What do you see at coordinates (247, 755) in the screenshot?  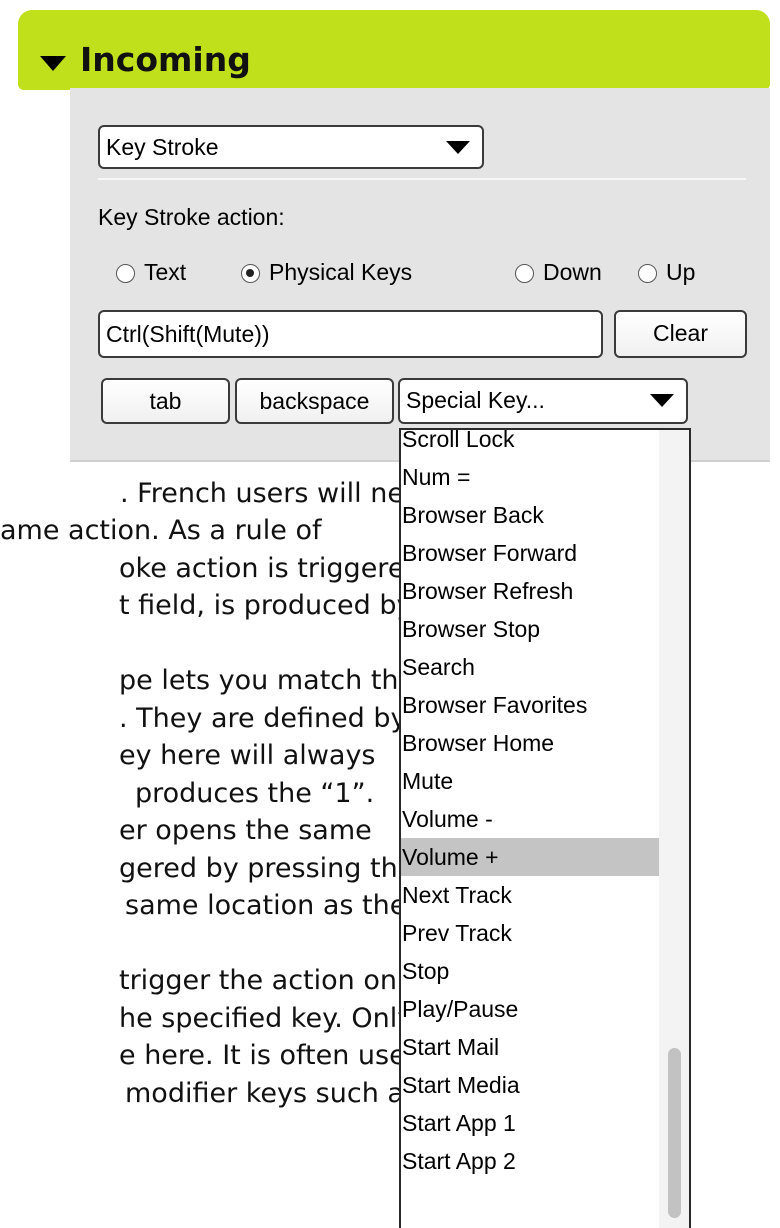 I see `body-text-line: ey here will always` at bounding box center [247, 755].